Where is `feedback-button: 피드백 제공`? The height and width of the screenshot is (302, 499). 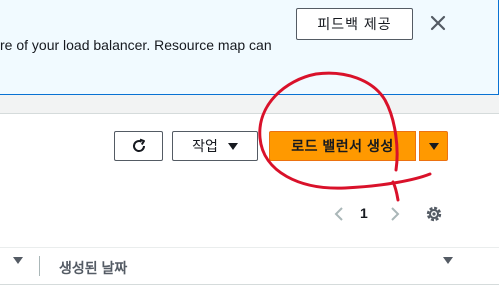
feedback-button: 피드백 제공 is located at coordinates (354, 24).